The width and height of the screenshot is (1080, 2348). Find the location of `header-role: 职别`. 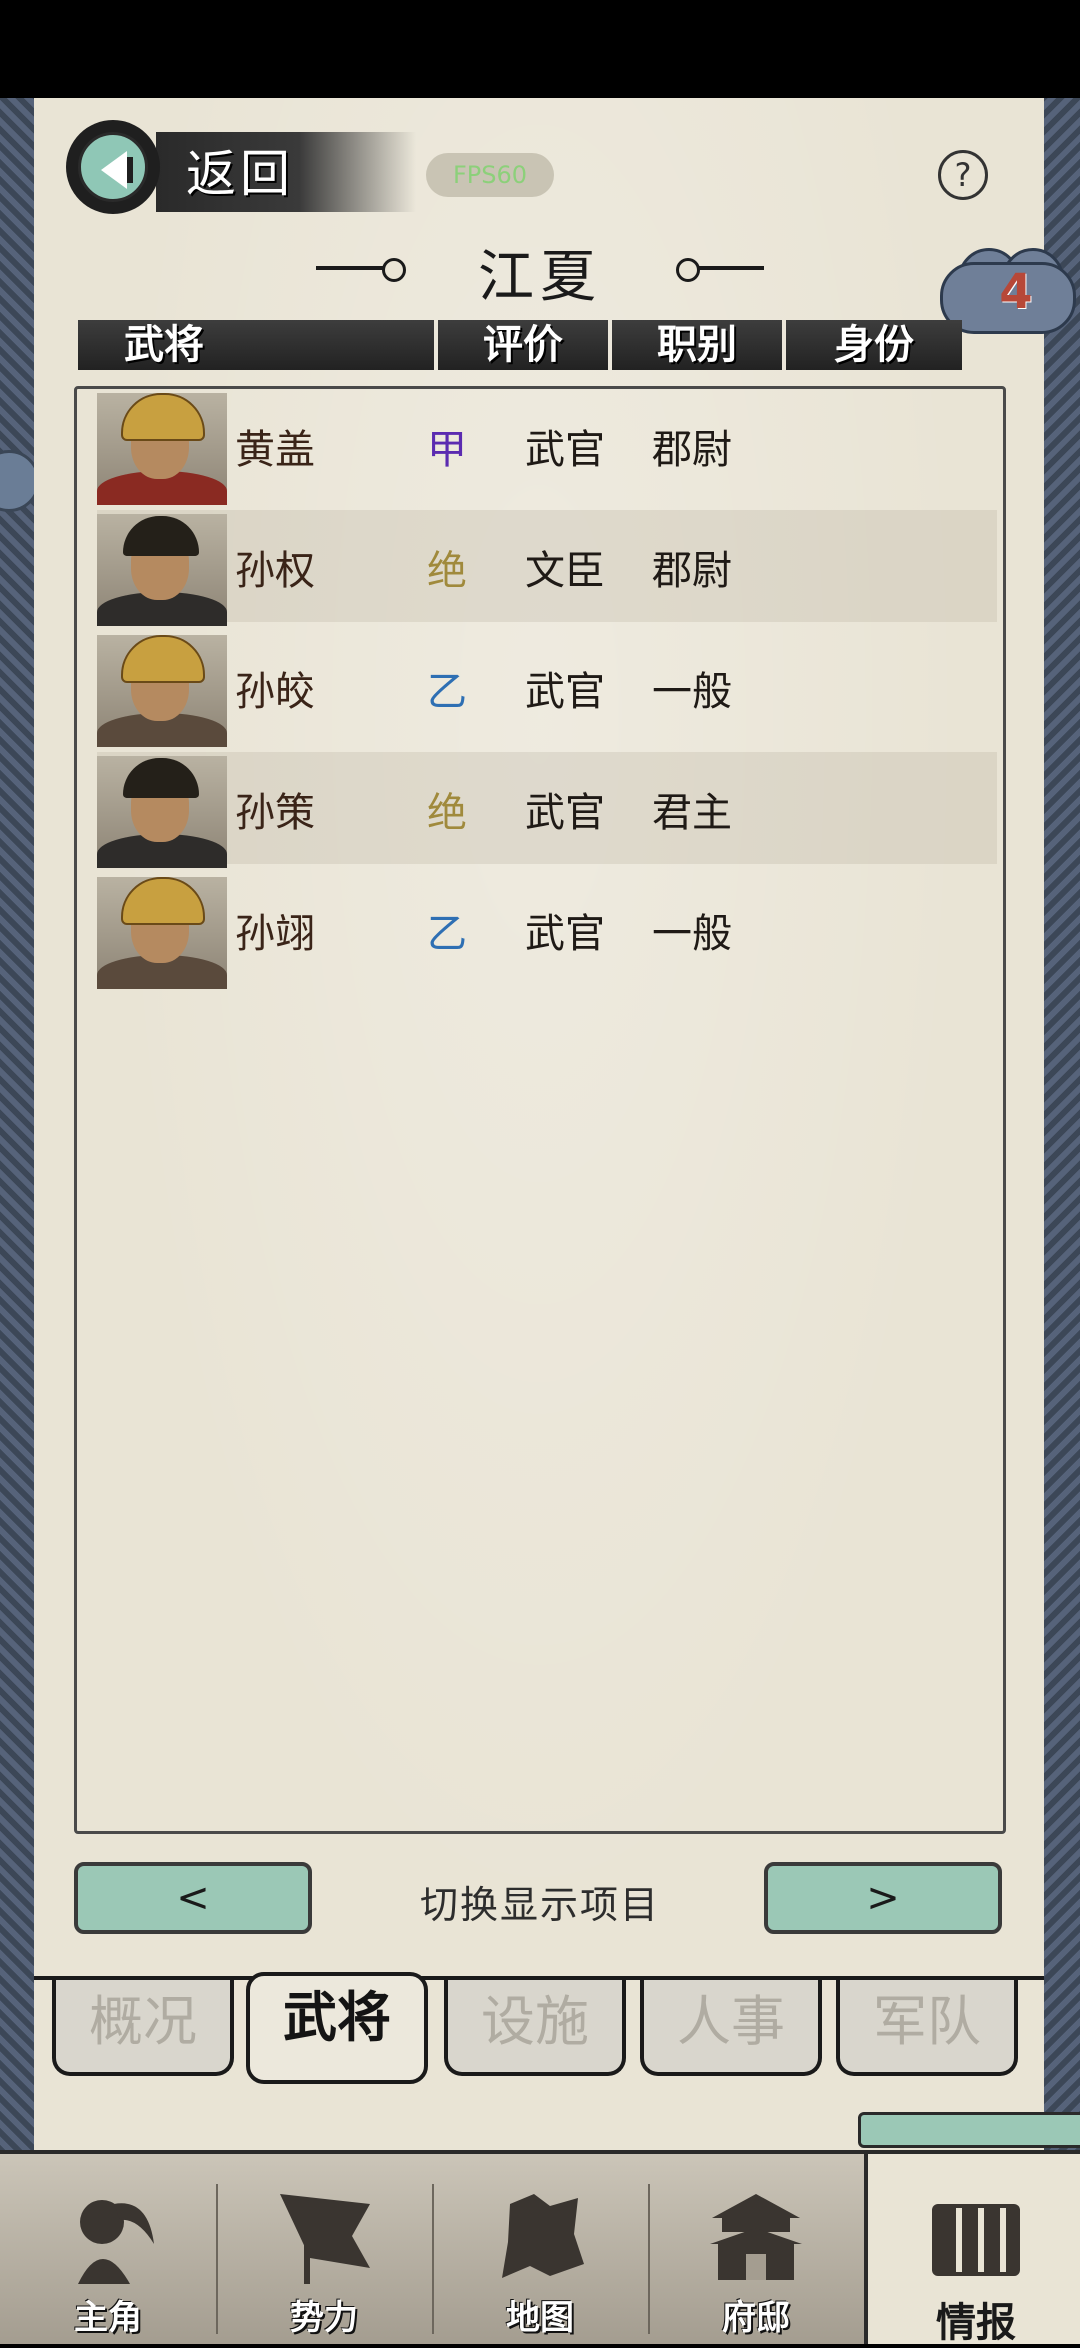

header-role: 职别 is located at coordinates (697, 345).